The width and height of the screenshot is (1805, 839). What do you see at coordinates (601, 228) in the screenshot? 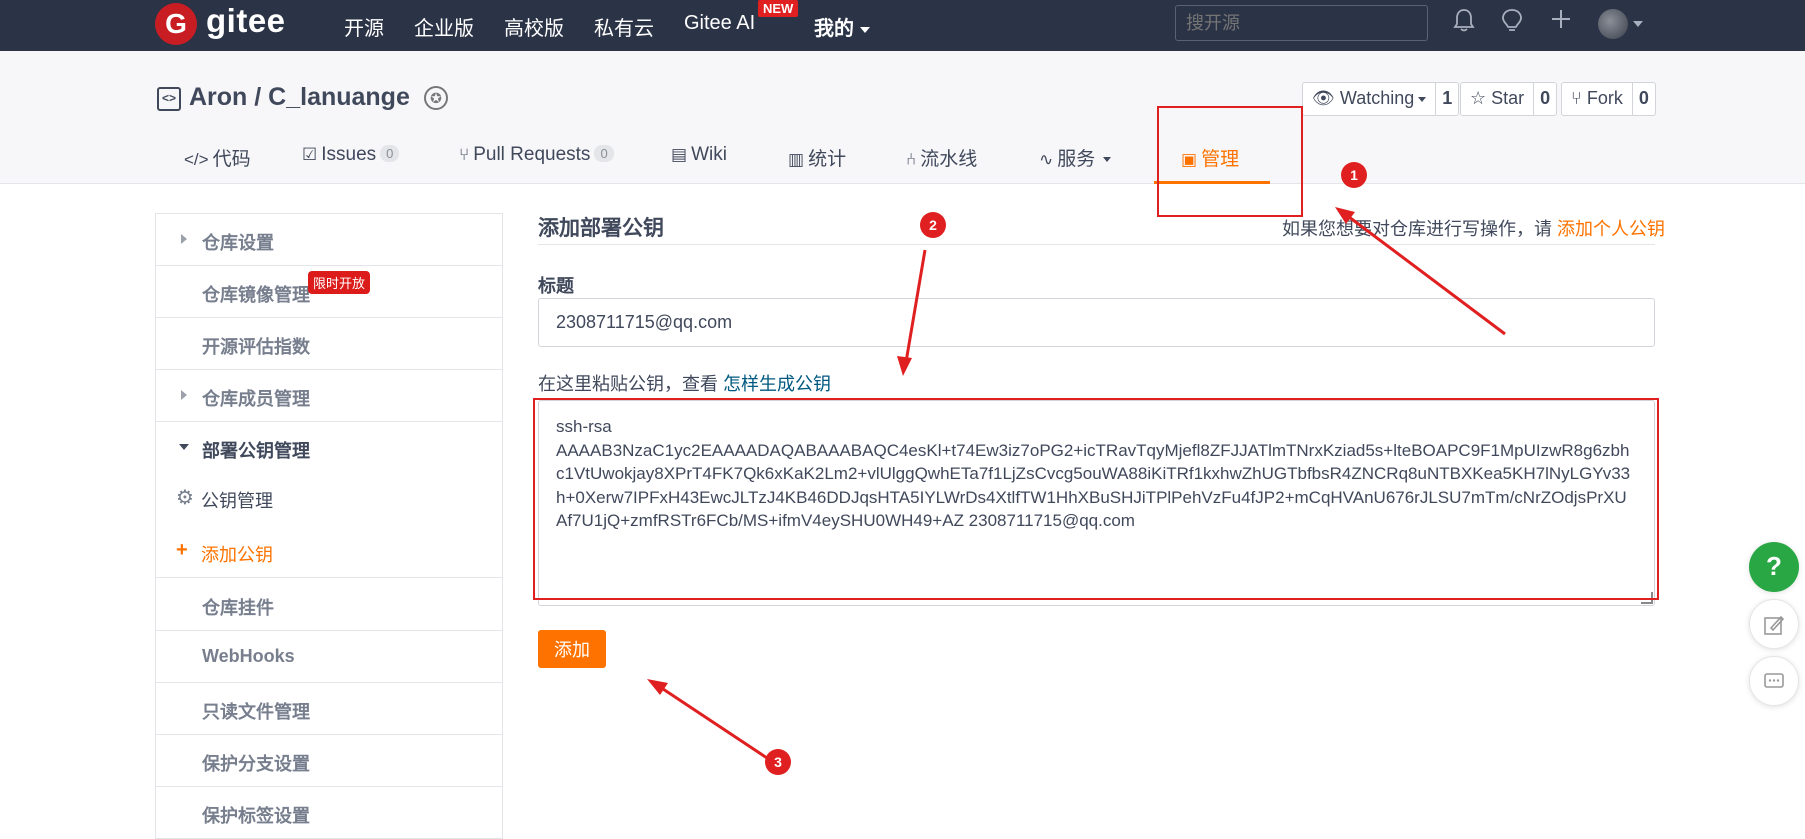
I see `page-title: 添加部署公钥` at bounding box center [601, 228].